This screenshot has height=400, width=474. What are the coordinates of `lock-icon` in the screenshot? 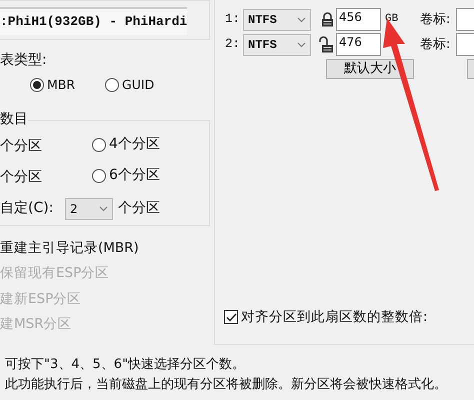 It's located at (327, 19).